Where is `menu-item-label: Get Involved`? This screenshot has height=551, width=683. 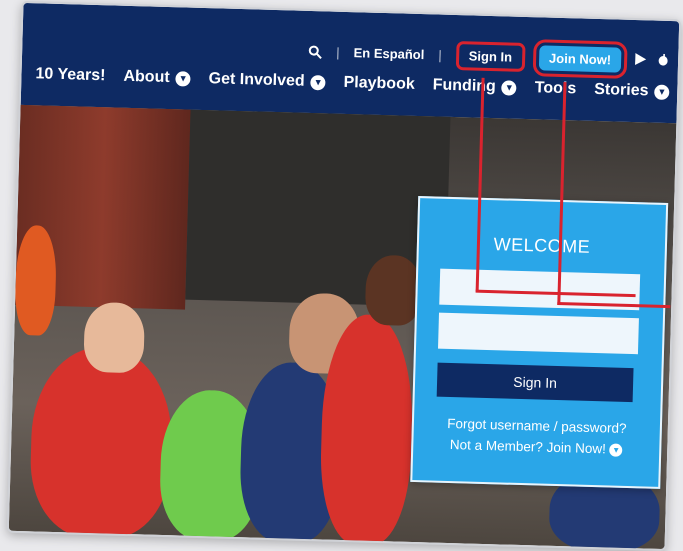 menu-item-label: Get Involved is located at coordinates (256, 80).